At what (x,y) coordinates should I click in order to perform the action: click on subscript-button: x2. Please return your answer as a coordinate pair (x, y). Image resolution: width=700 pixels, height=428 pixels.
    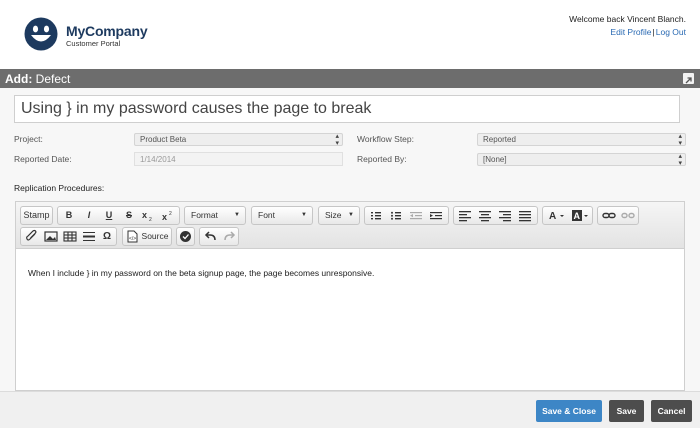
    Looking at the image, I should click on (149, 215).